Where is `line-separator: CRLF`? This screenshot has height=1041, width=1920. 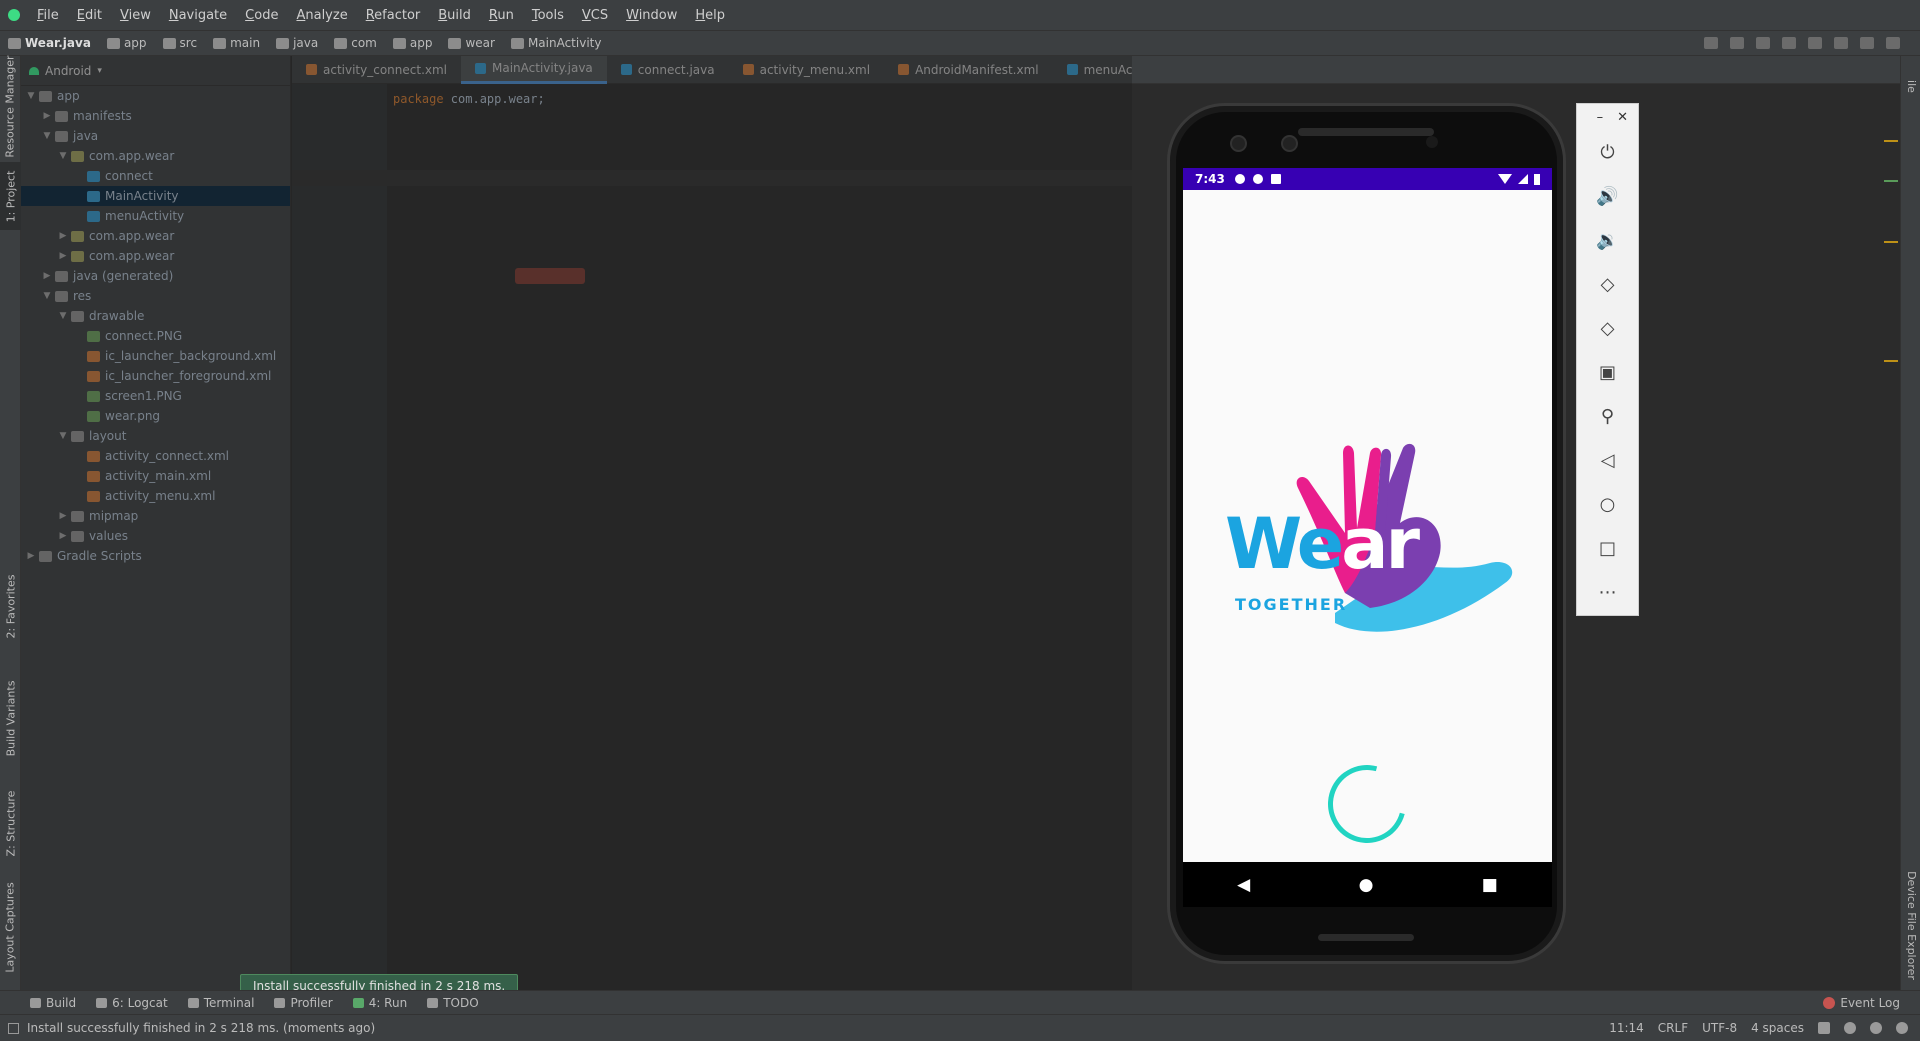
line-separator: CRLF is located at coordinates (1673, 1028).